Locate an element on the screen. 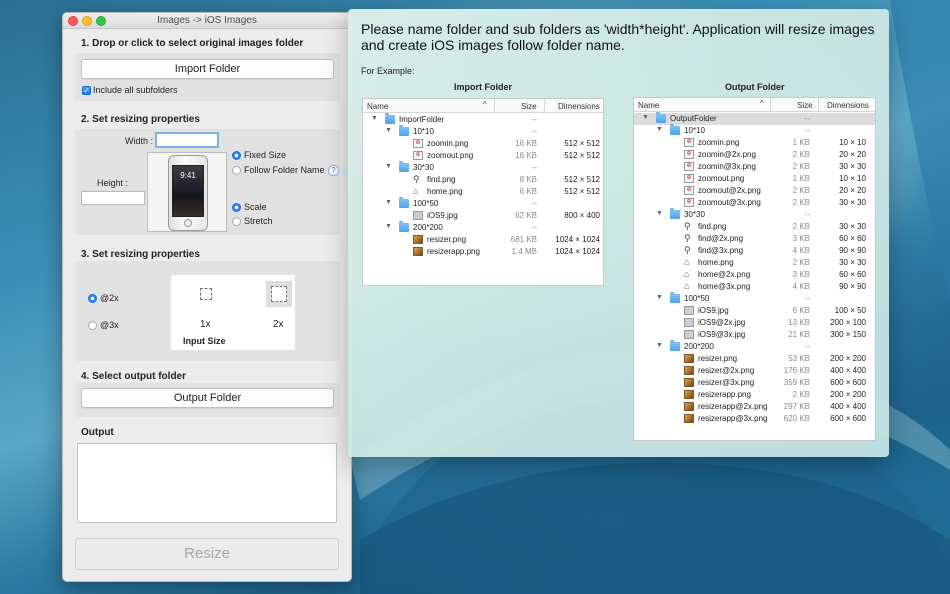 The height and width of the screenshot is (594, 950). file-name: ImportFolder is located at coordinates (422, 119).